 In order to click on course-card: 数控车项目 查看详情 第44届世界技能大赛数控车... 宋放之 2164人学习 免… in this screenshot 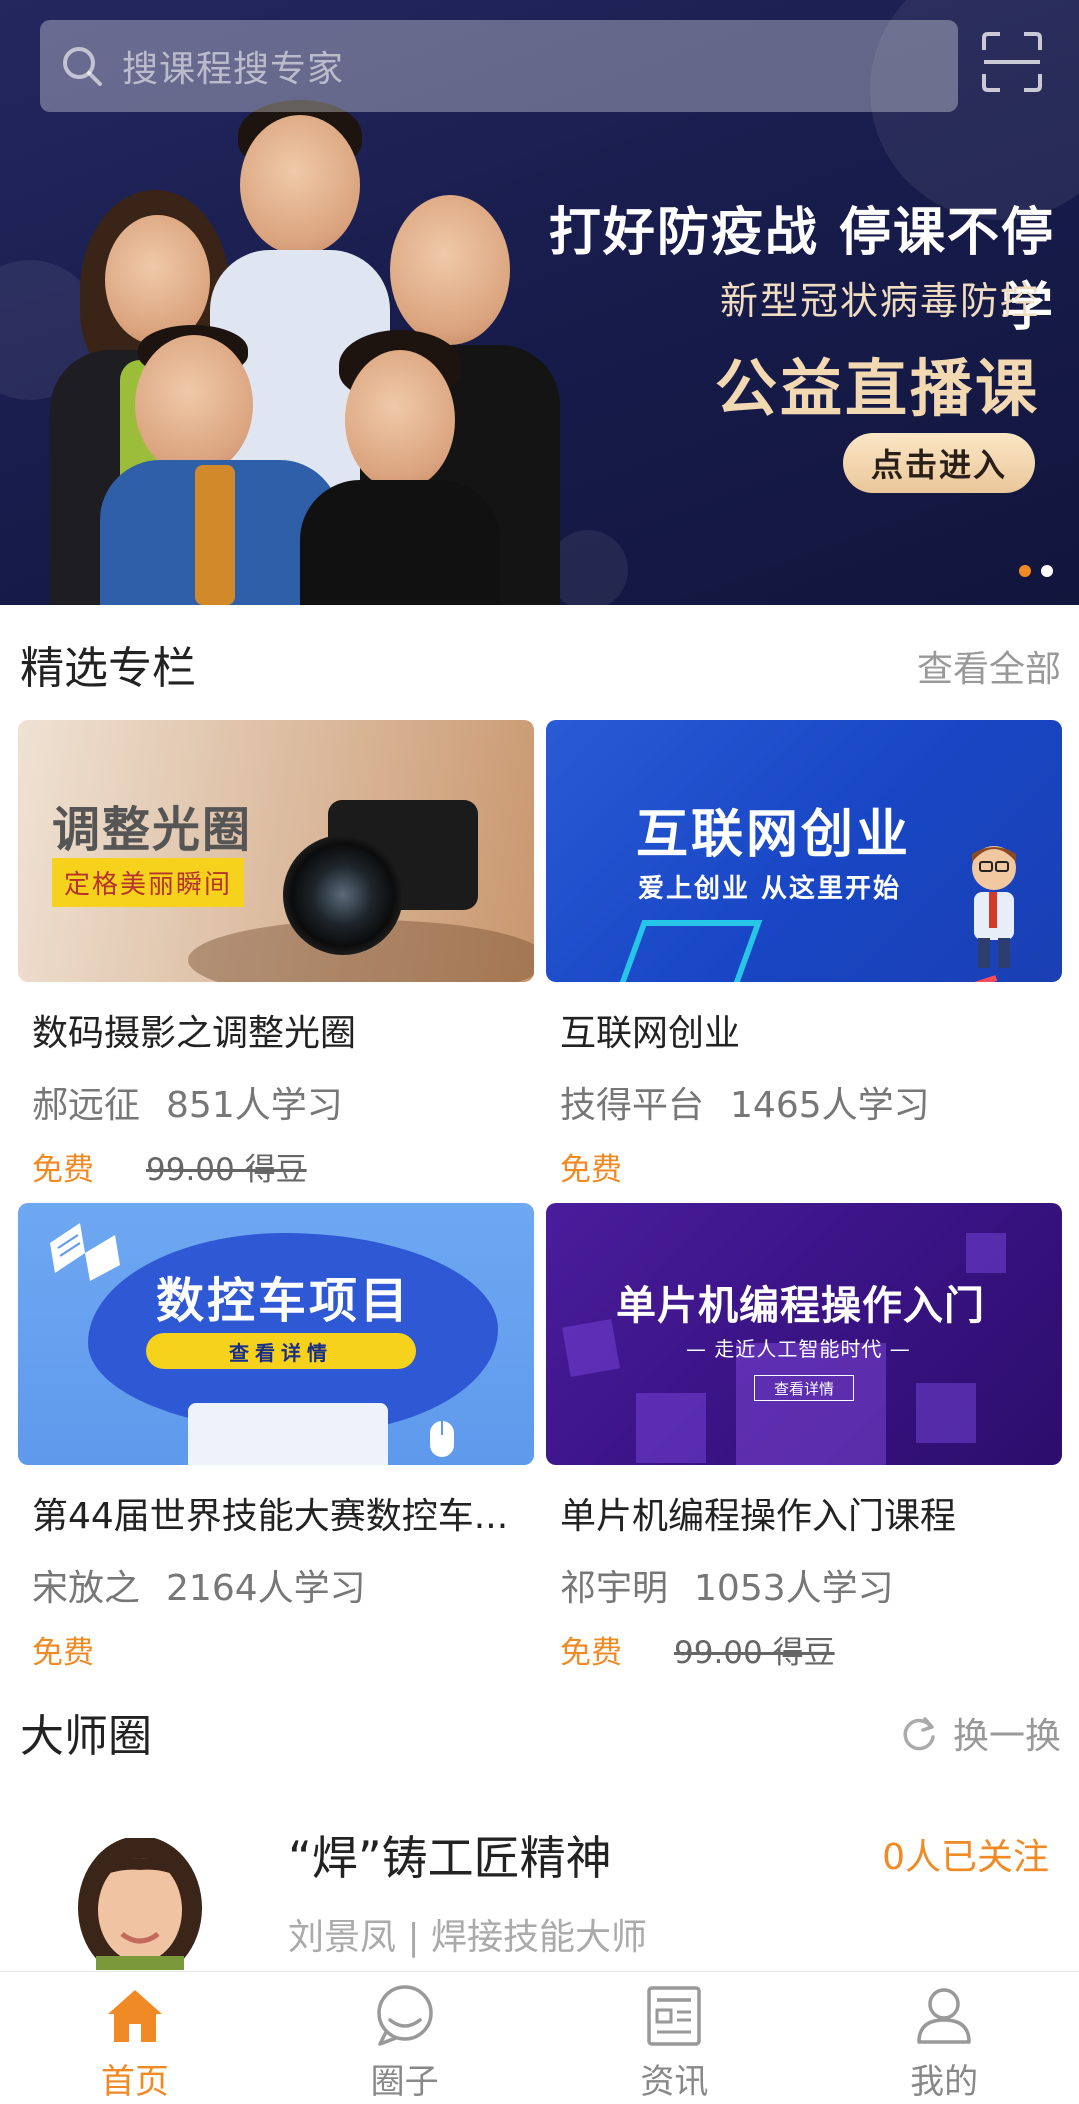, I will do `click(276, 1437)`.